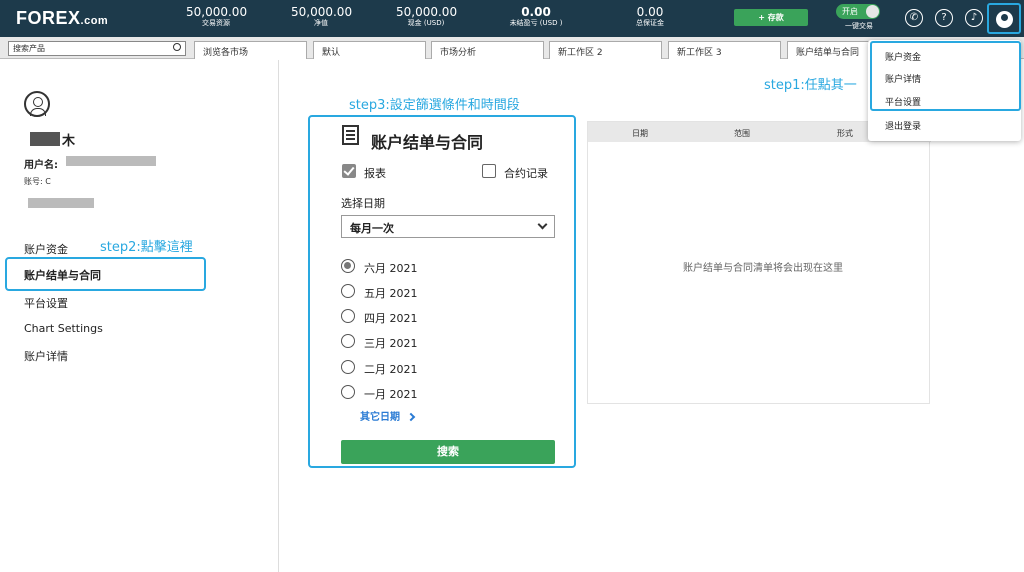 This screenshot has width=1024, height=572. I want to click on month-label: 六月 2021, so click(391, 268).